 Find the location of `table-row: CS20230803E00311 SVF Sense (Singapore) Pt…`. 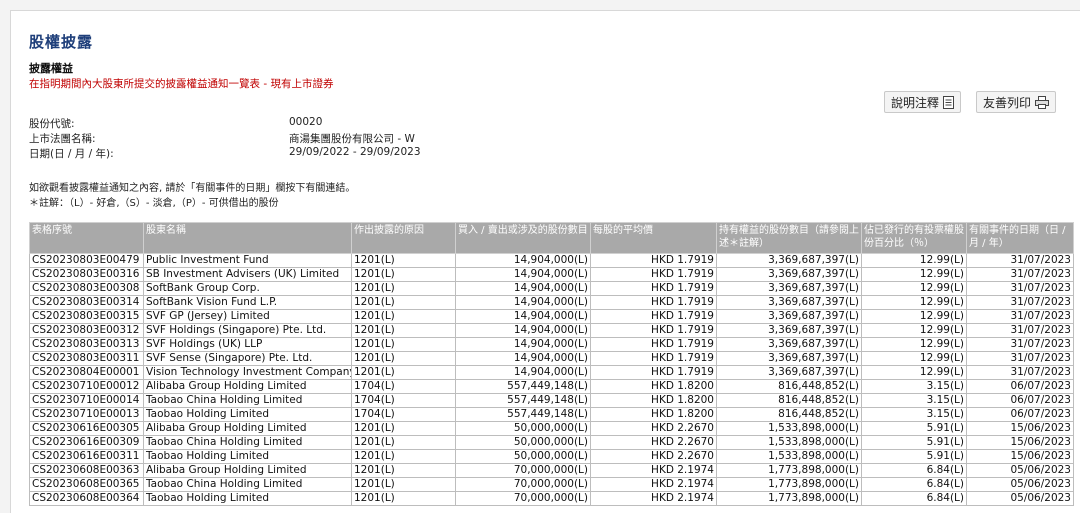

table-row: CS20230803E00311 SVF Sense (Singapore) Pt… is located at coordinates (551, 358).